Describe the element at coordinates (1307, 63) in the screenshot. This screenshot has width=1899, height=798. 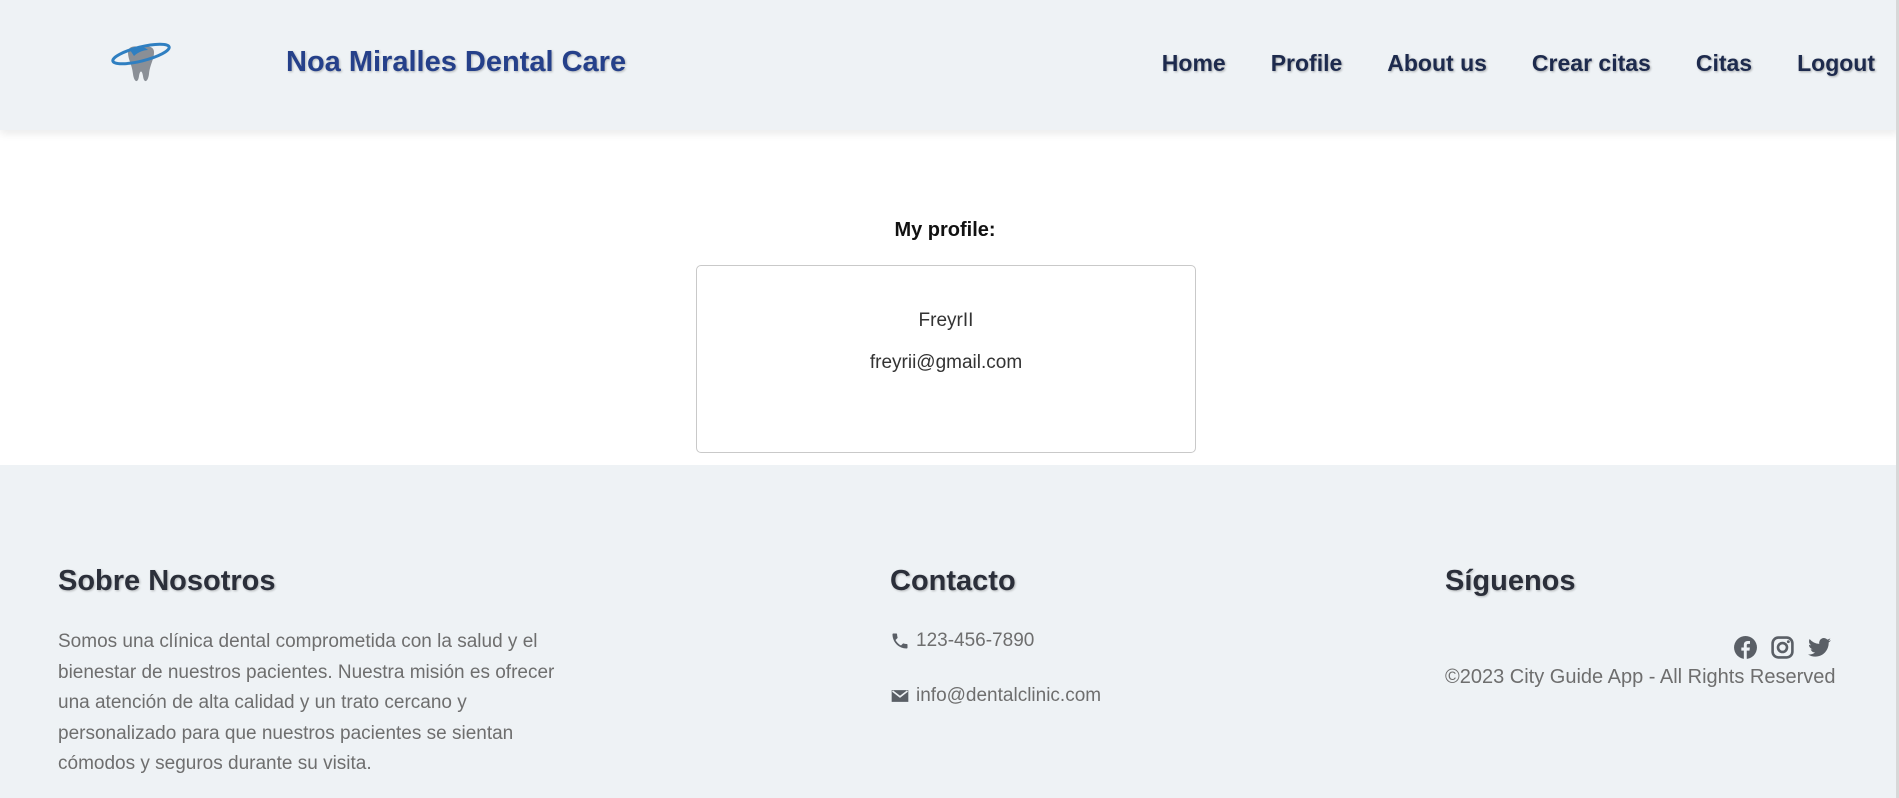
I see `nav-profile-link: Profile` at that location.